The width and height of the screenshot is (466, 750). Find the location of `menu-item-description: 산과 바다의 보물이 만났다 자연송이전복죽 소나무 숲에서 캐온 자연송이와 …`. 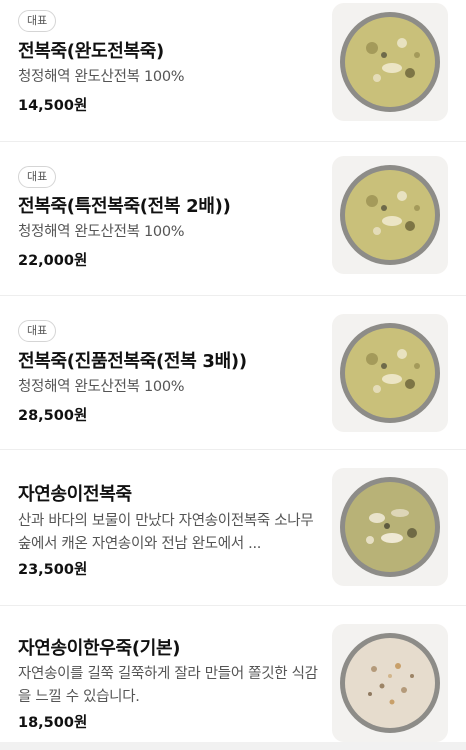

menu-item-description: 산과 바다의 보물이 만났다 자연송이전복죽 소나무 숲에서 캐온 자연송이와 … is located at coordinates (166, 532).